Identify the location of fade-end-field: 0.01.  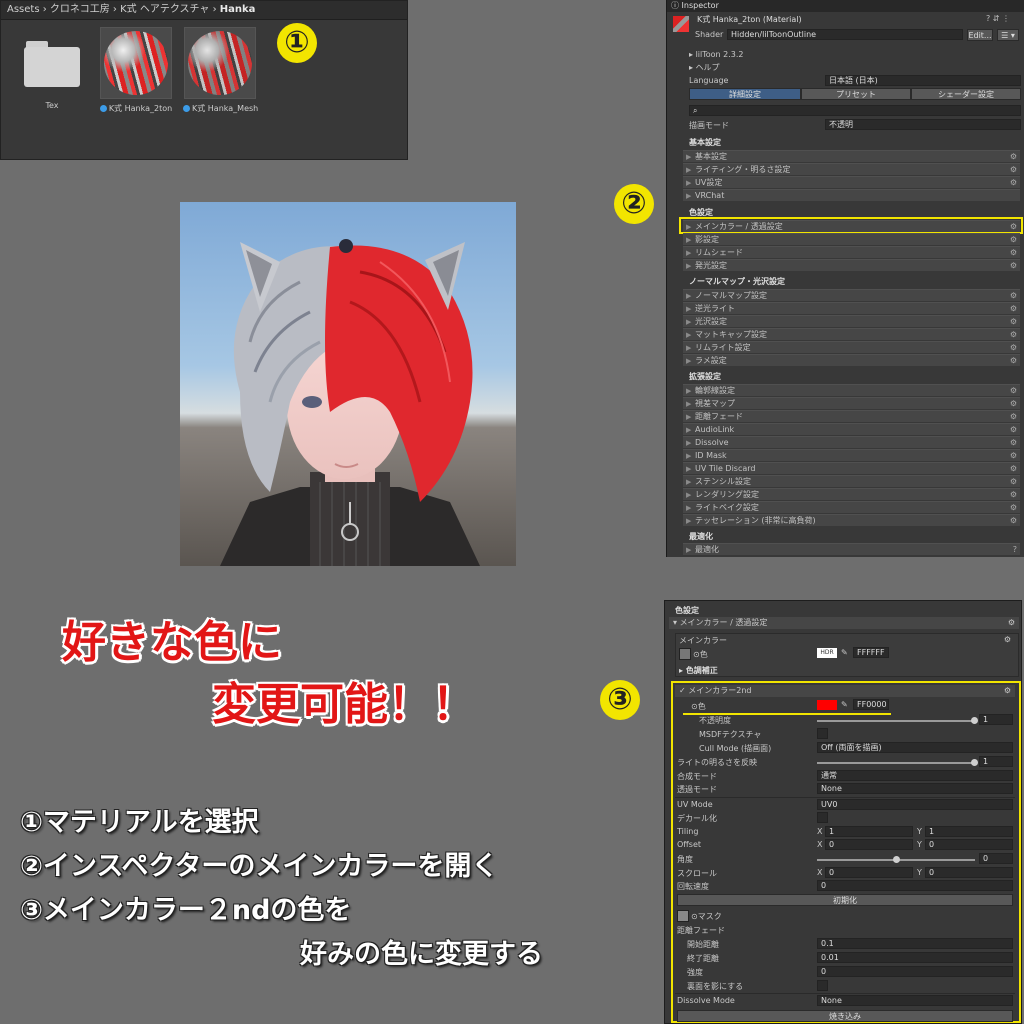
(915, 957).